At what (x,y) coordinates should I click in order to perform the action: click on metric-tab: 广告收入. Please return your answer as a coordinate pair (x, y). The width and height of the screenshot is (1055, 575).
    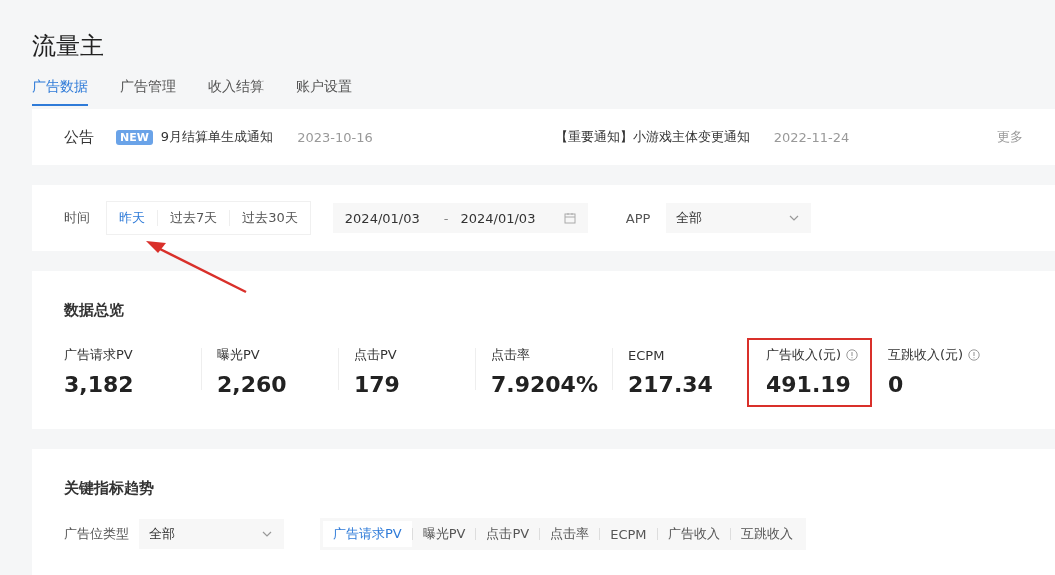
    Looking at the image, I should click on (693, 534).